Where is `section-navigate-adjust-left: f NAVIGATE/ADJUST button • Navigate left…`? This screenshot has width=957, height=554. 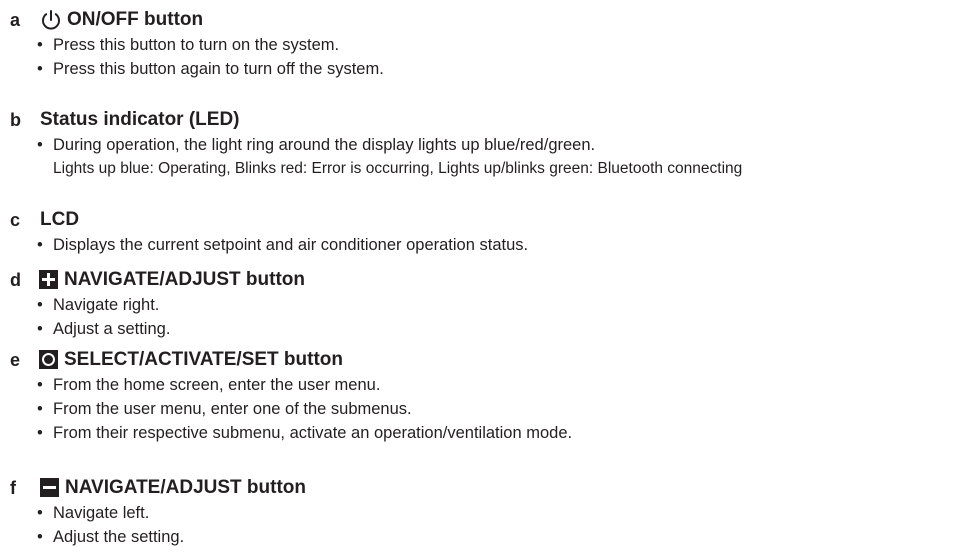 section-navigate-adjust-left: f NAVIGATE/ADJUST button • Navigate left… is located at coordinates (478, 512).